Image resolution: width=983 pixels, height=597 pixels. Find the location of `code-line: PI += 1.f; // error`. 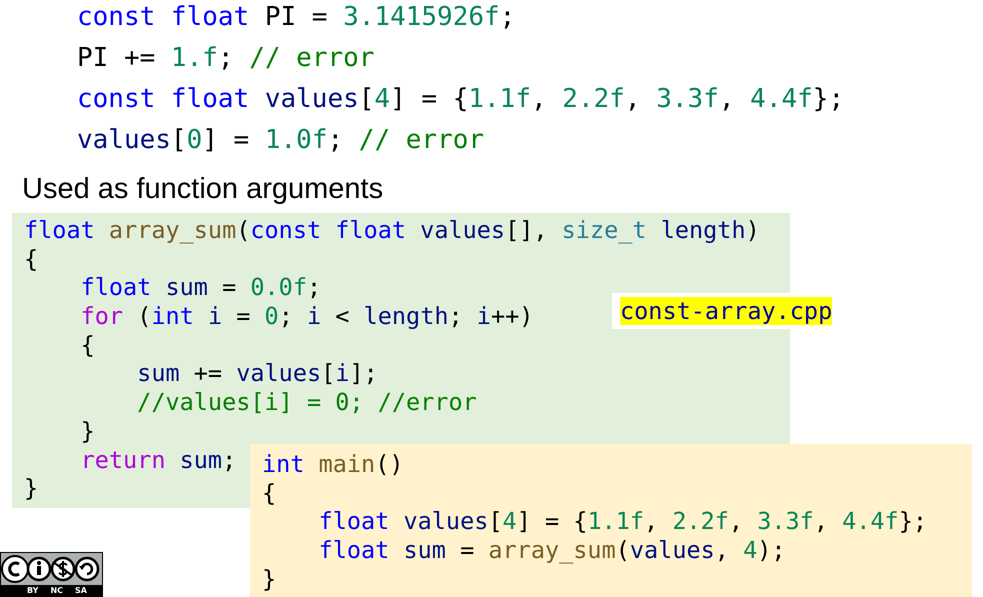

code-line: PI += 1.f; // error is located at coordinates (225, 58).